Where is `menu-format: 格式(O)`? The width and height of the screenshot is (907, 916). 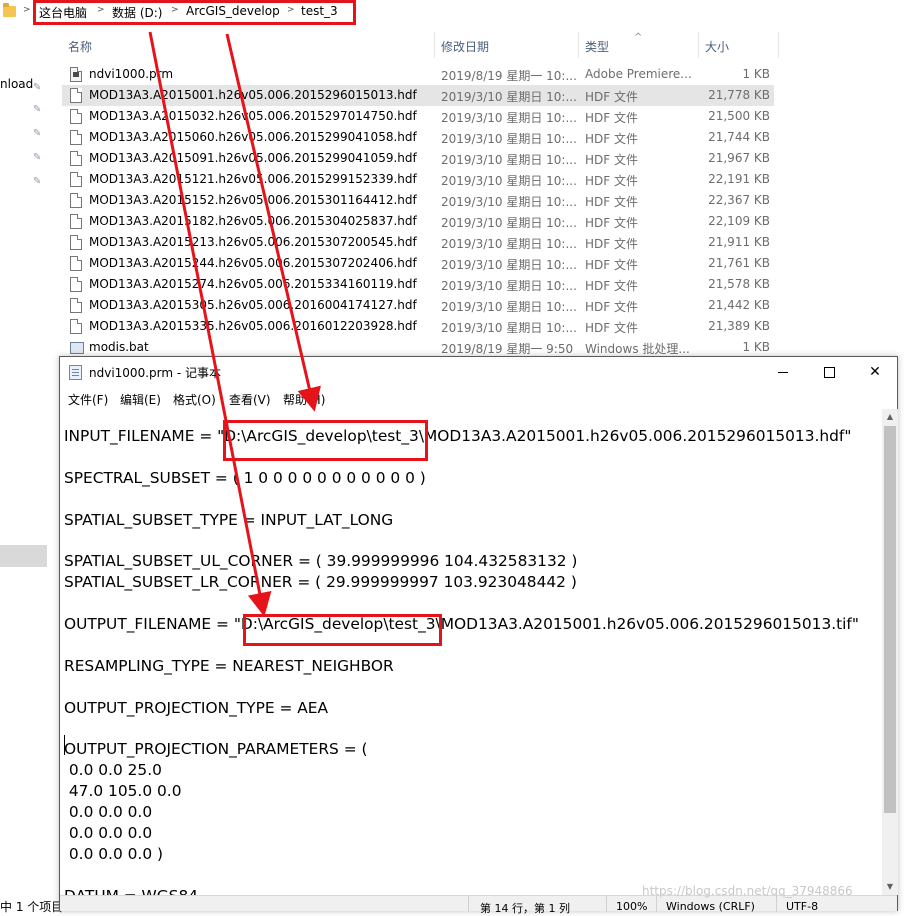 menu-format: 格式(O) is located at coordinates (194, 399).